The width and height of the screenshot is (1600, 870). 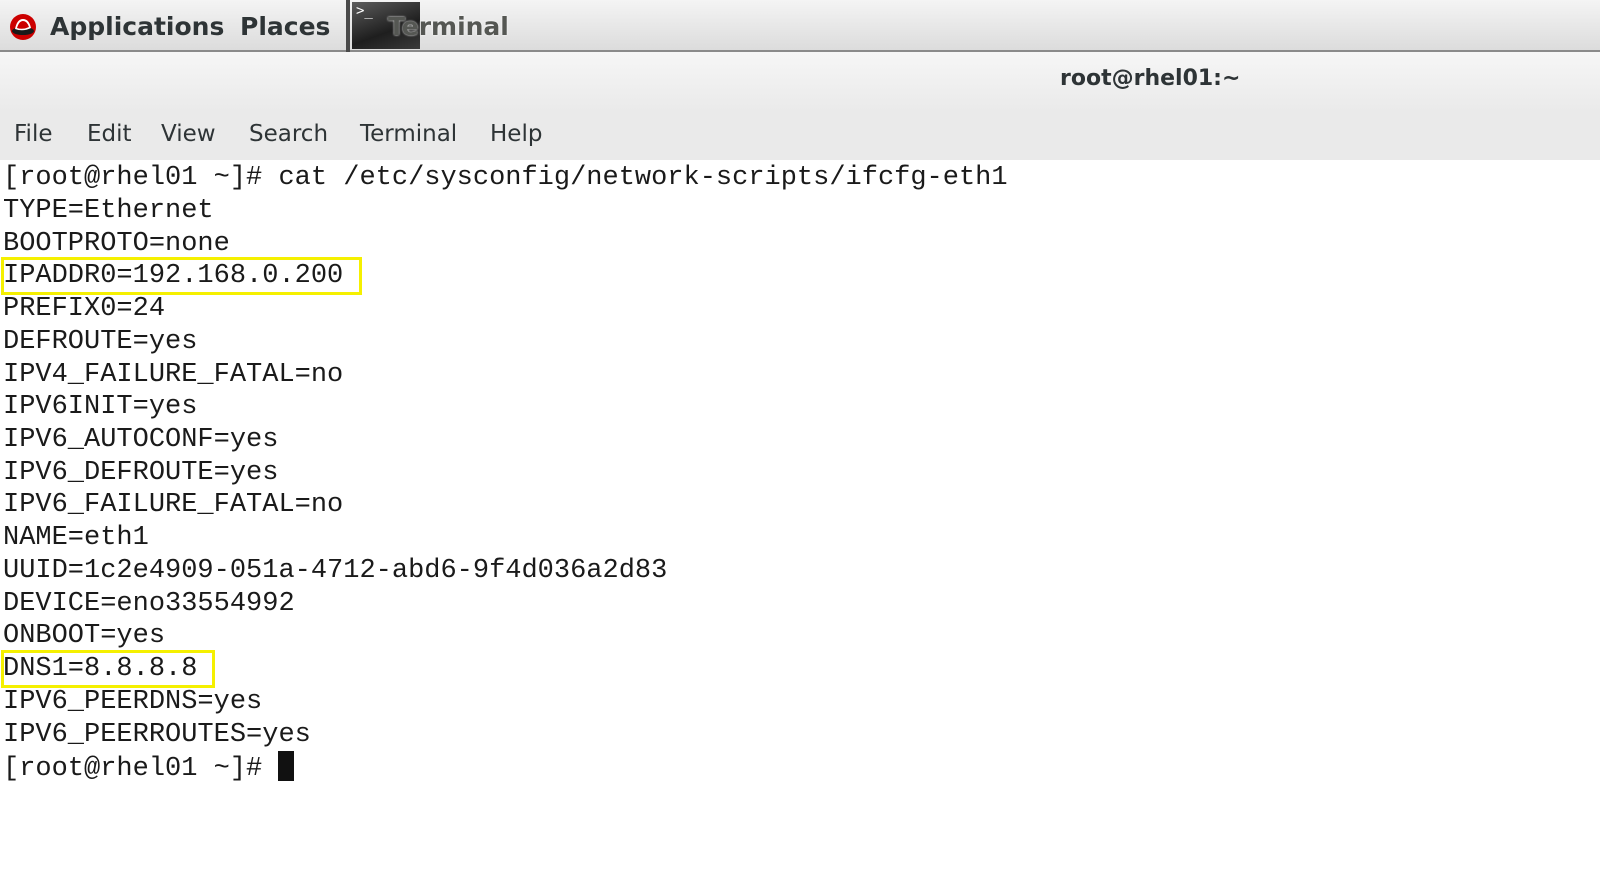 What do you see at coordinates (133, 702) in the screenshot?
I see `terminal-line: IPV6_PEERDNS=yes` at bounding box center [133, 702].